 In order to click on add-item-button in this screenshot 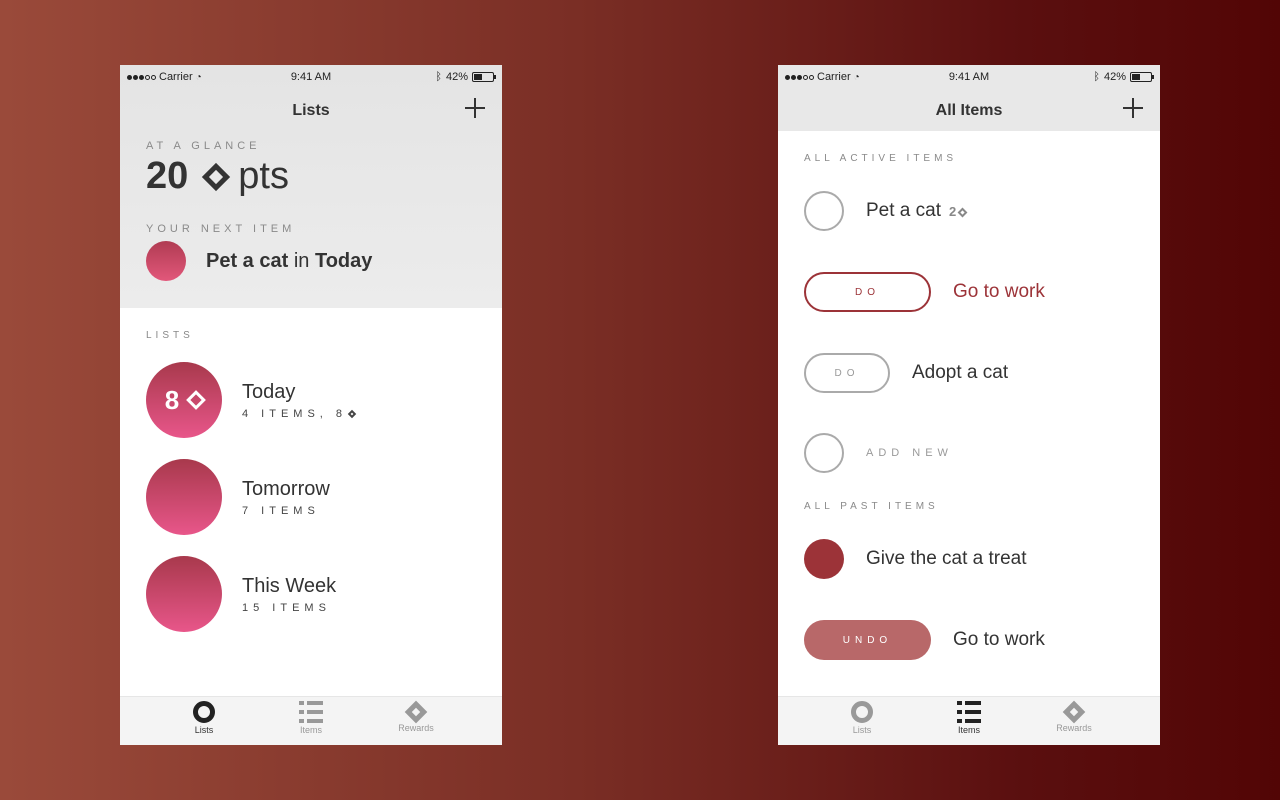, I will do `click(1133, 108)`.